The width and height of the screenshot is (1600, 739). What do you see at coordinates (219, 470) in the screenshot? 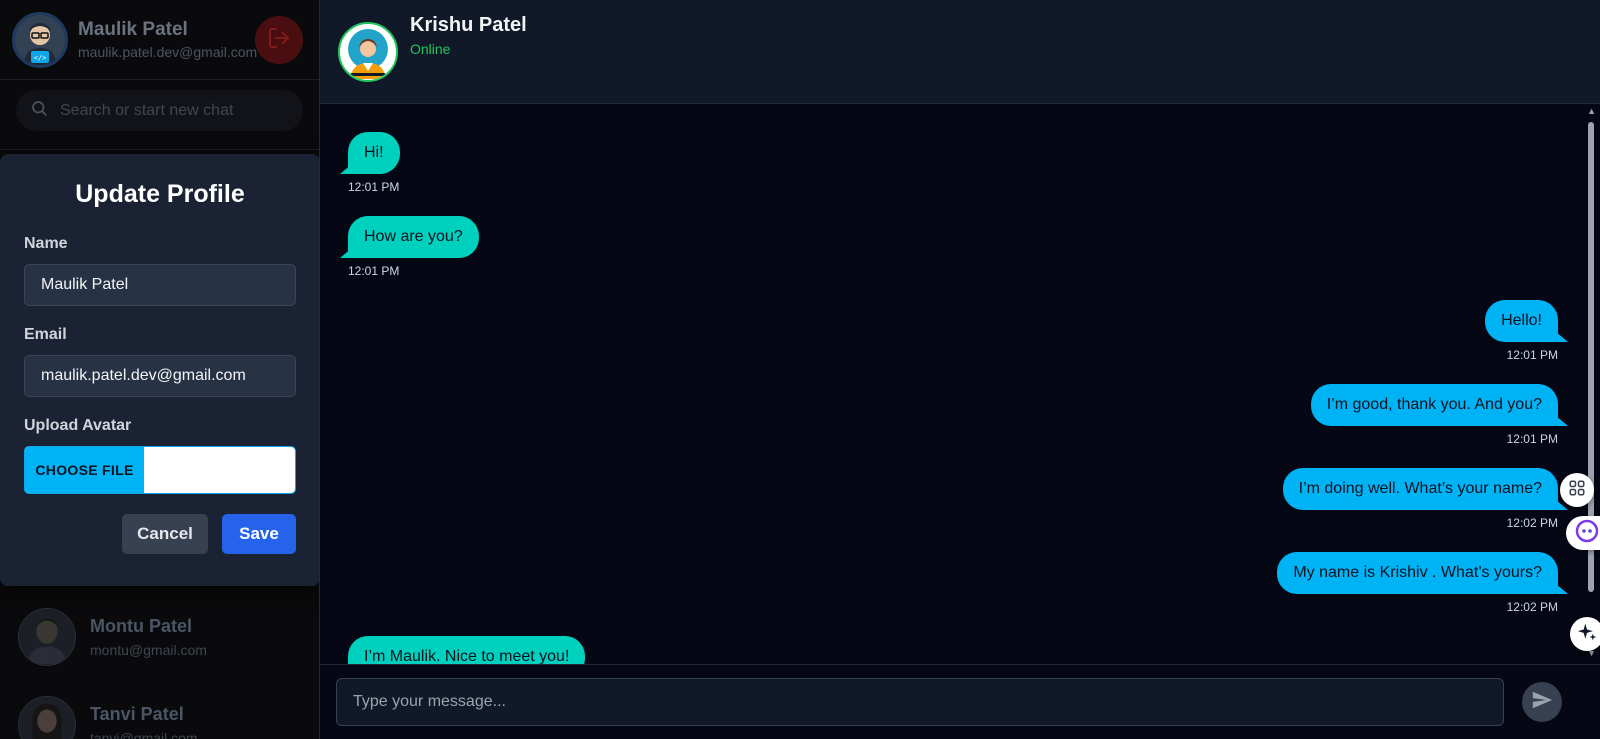
I see `file-name-display` at bounding box center [219, 470].